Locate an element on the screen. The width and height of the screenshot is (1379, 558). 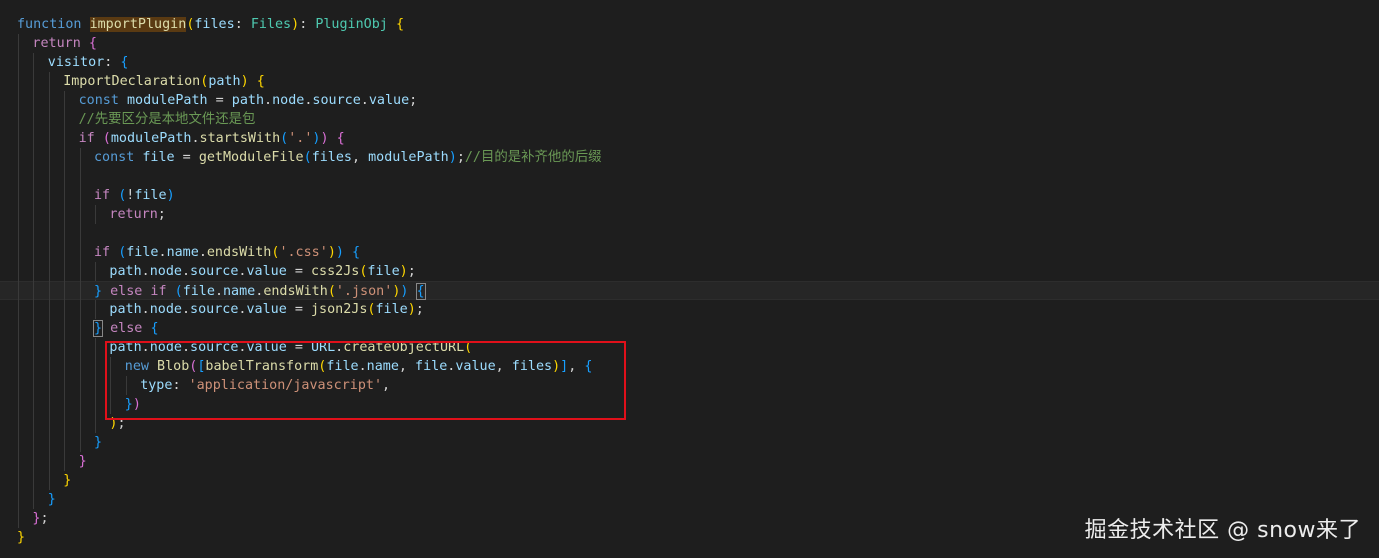
code-token: getModuleFile is located at coordinates (251, 157).